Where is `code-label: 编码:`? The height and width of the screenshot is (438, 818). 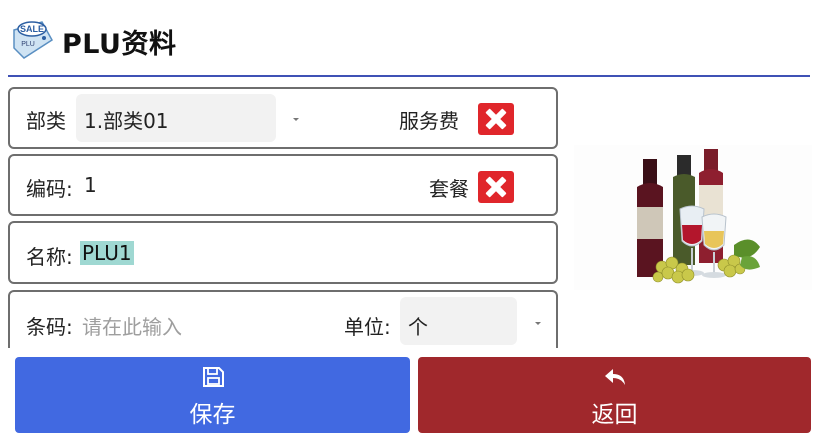 code-label: 编码: is located at coordinates (49, 189).